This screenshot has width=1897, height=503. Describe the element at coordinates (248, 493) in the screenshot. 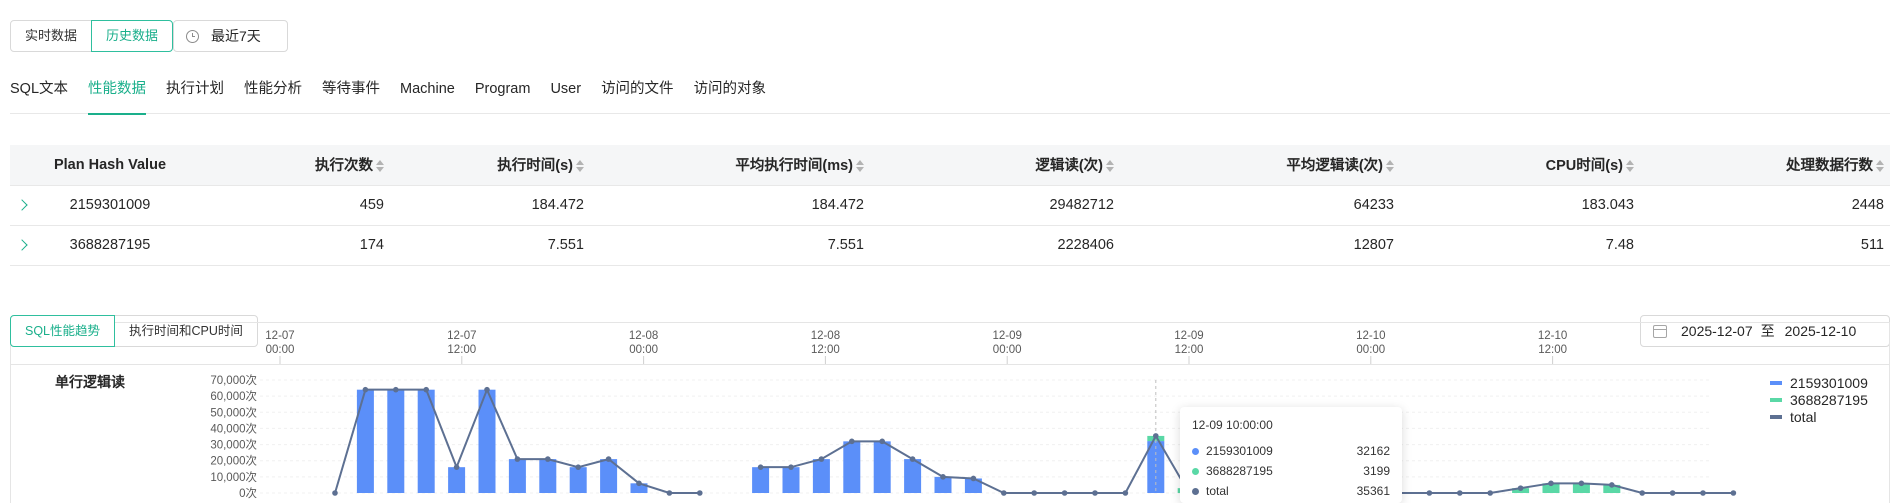

I see `y-tick-label: 0次` at that location.